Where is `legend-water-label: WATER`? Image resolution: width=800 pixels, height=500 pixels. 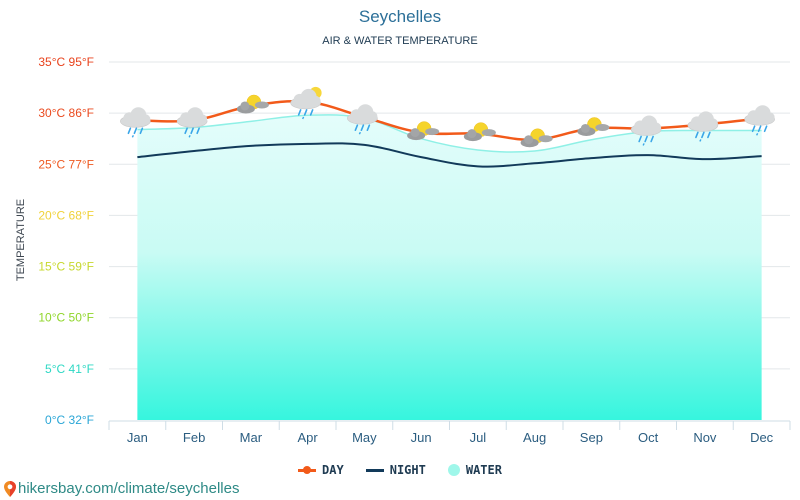 legend-water-label: WATER is located at coordinates (483, 470).